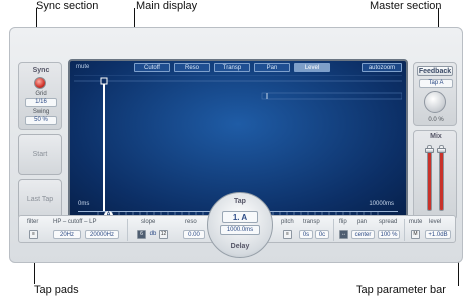 Image resolution: width=472 pixels, height=300 pixels. Describe the element at coordinates (40, 83) in the screenshot. I see `sync-toggle-button` at that location.